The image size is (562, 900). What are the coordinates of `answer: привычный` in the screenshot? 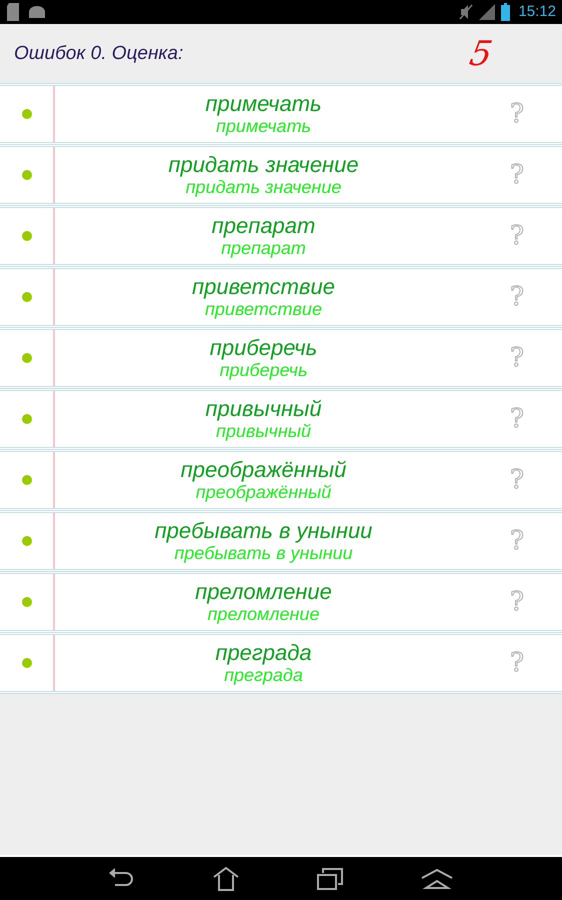 It's located at (264, 431).